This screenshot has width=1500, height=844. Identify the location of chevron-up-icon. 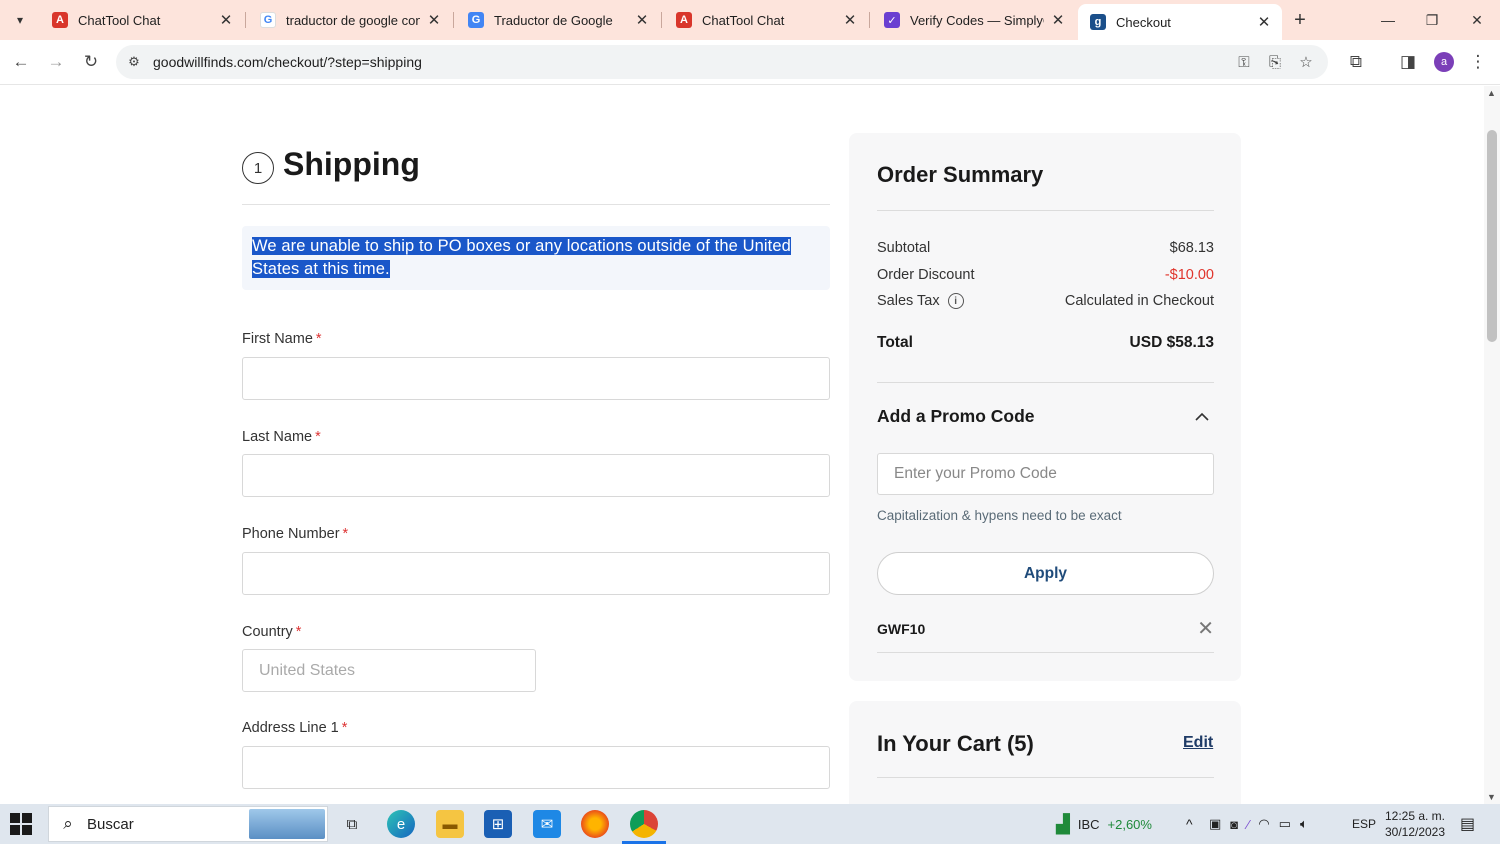
(1202, 416).